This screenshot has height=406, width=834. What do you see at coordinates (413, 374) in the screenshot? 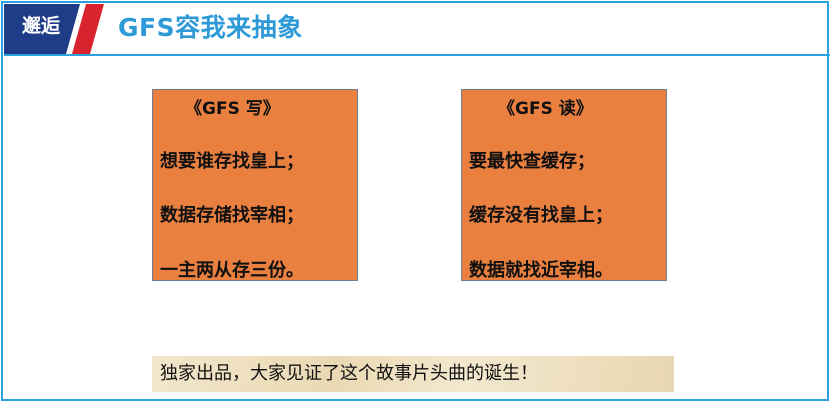
I see `caption-banner: 独家出品，大家见证了这个故事片头曲的诞生！` at bounding box center [413, 374].